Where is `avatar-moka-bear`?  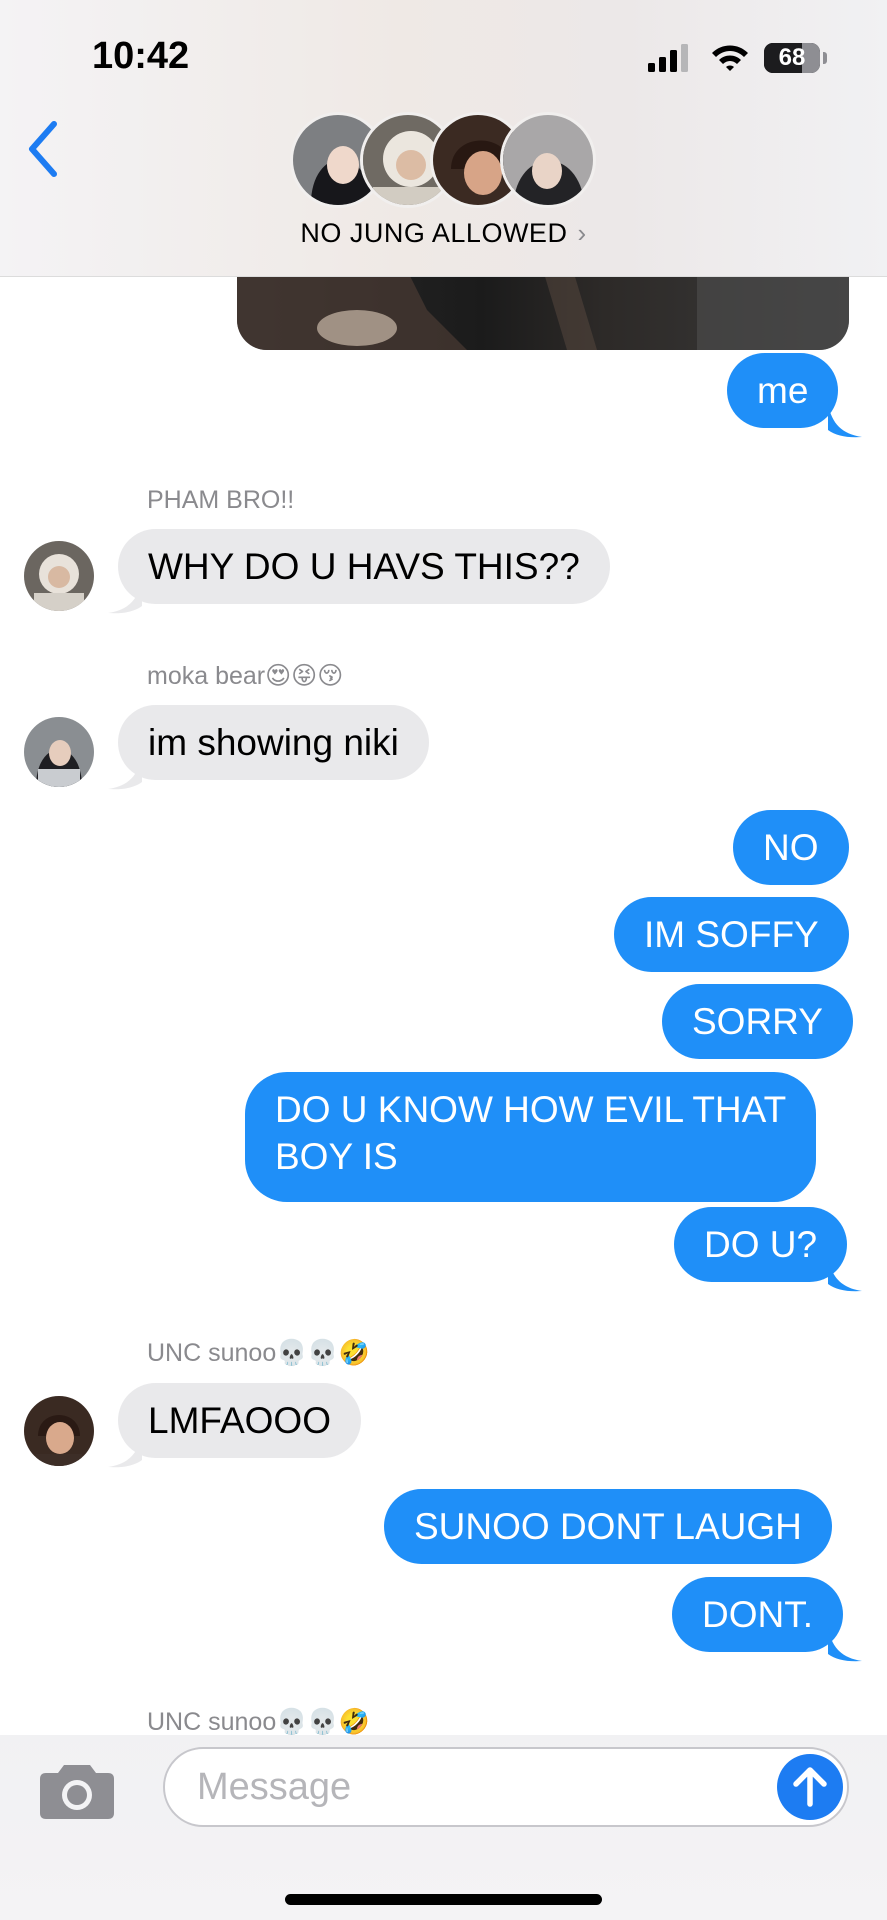 avatar-moka-bear is located at coordinates (59, 752).